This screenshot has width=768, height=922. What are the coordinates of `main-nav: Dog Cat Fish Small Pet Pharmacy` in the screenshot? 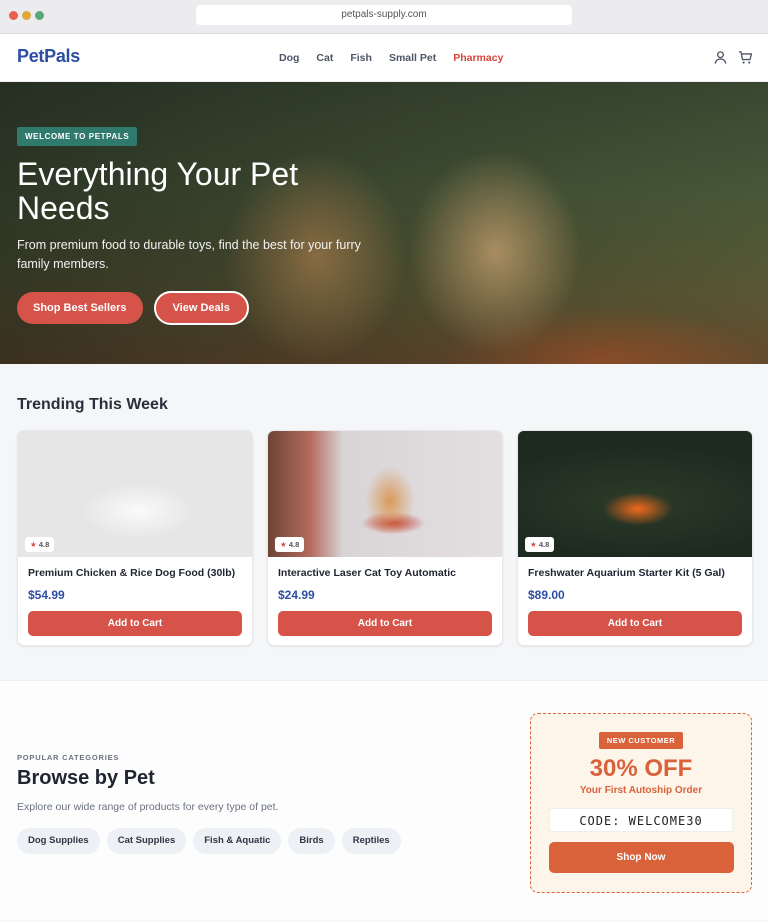 It's located at (399, 58).